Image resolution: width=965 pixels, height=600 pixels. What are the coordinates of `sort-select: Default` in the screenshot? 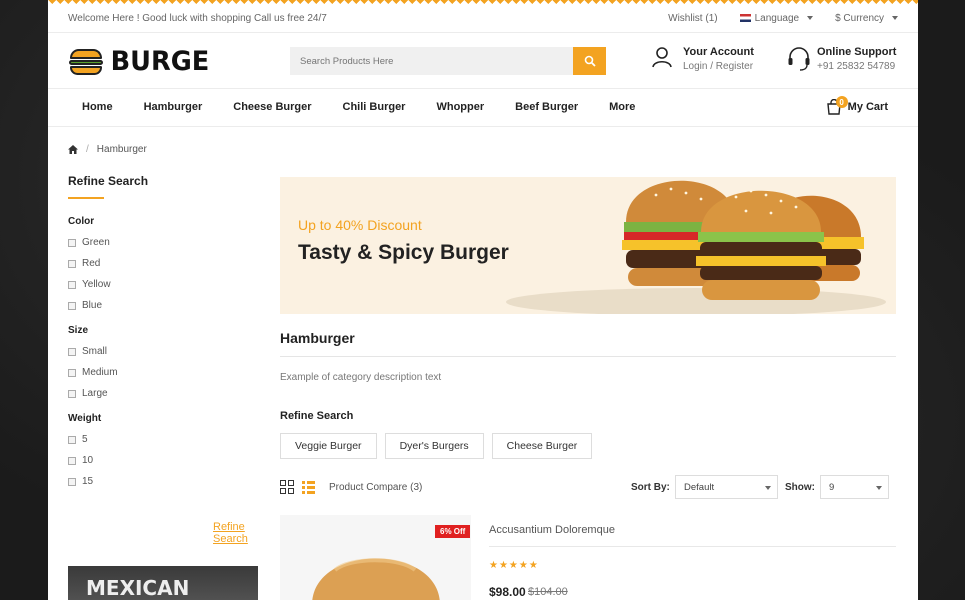 It's located at (726, 487).